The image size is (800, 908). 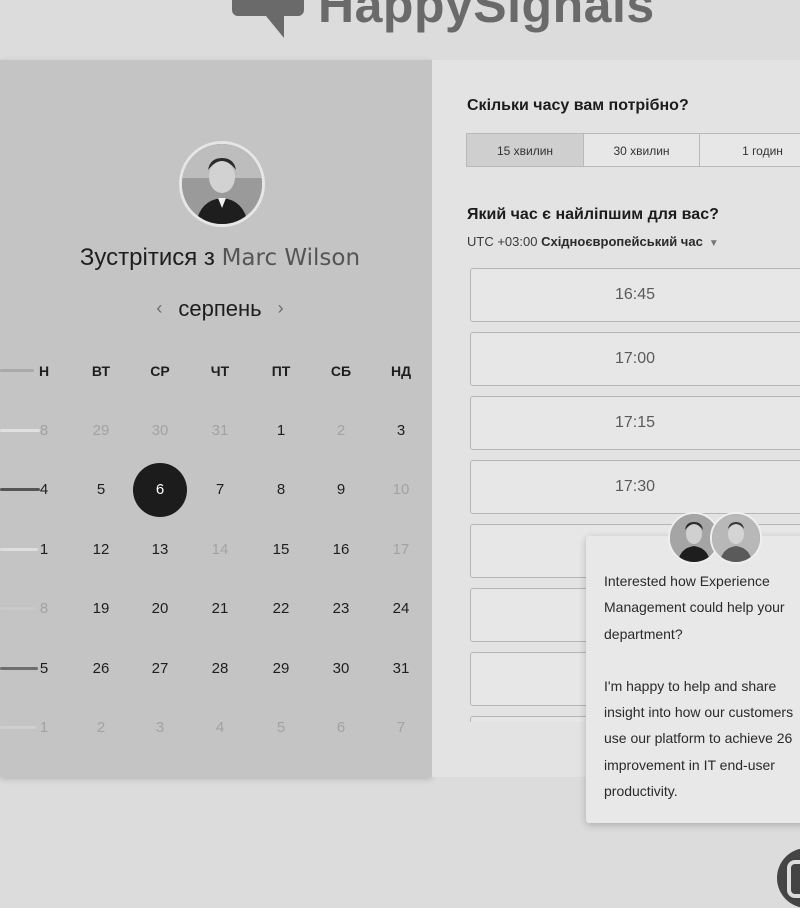 What do you see at coordinates (635, 295) in the screenshot?
I see `time-slot: 16:45` at bounding box center [635, 295].